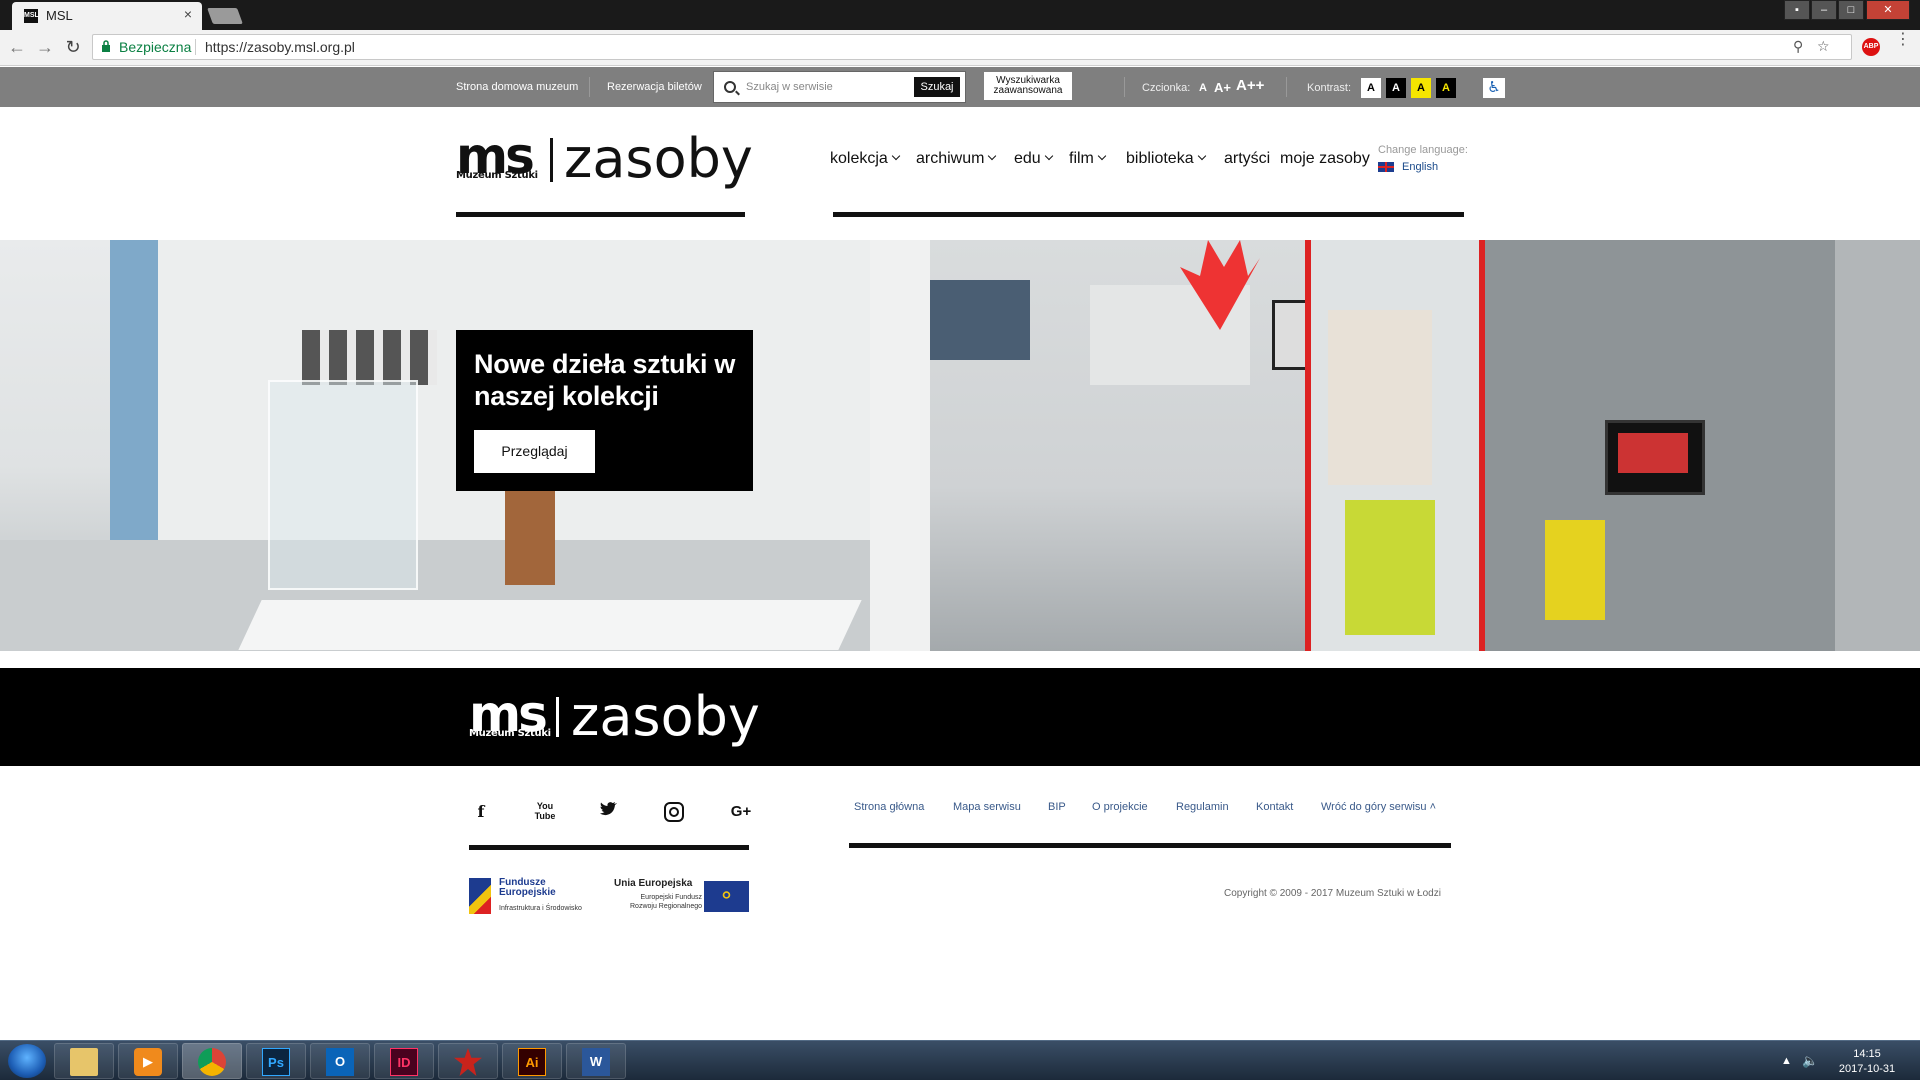 The image size is (1920, 1080). I want to click on google-plus-icon: G+, so click(741, 812).